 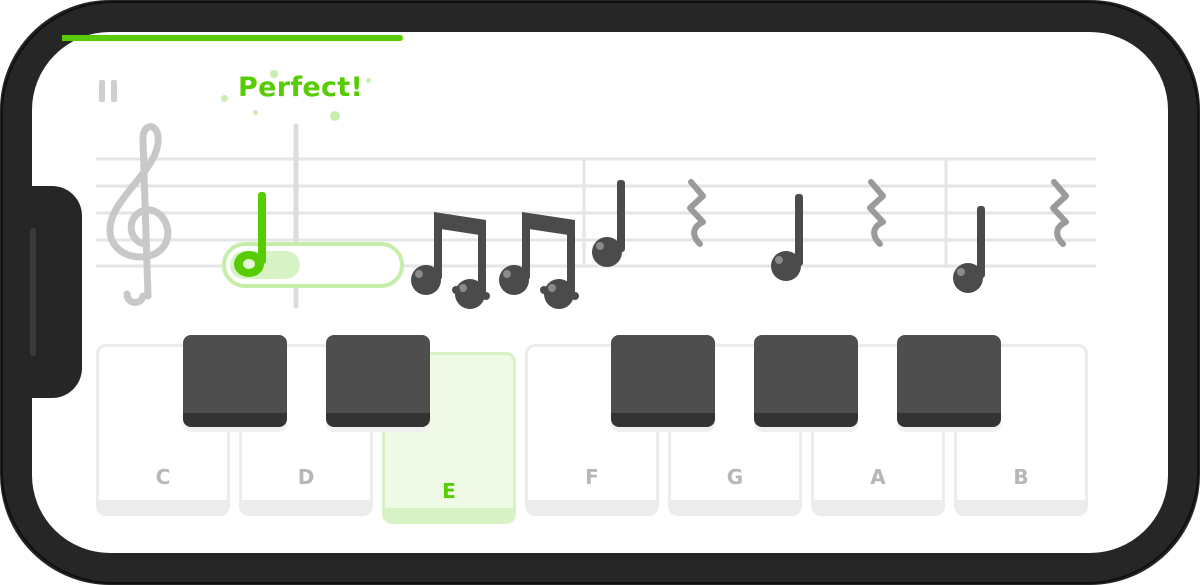 I want to click on piano-black-key-c-sharp, so click(x=235, y=381).